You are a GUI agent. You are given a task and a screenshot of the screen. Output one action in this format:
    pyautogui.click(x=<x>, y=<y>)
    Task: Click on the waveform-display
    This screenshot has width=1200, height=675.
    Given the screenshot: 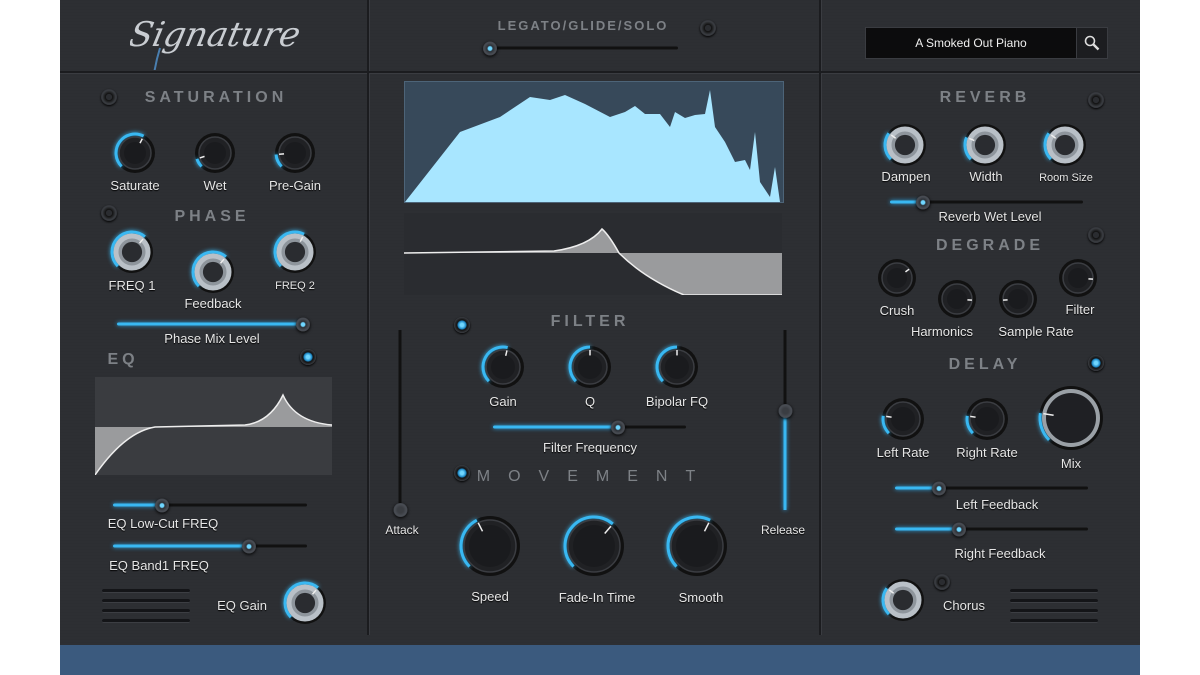 What is the action you would take?
    pyautogui.click(x=594, y=142)
    